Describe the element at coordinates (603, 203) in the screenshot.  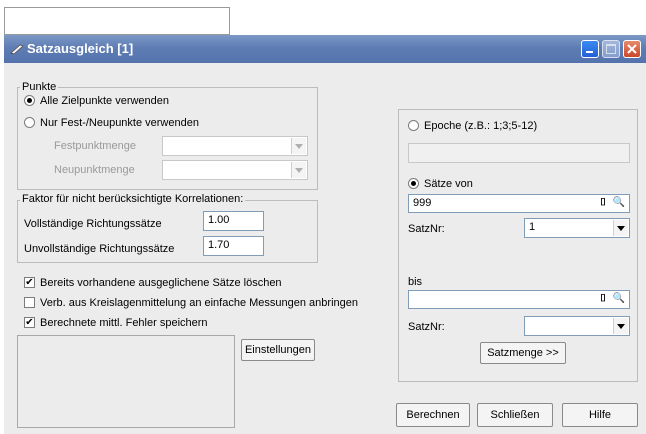
I see `von-table-icon: ⌷` at that location.